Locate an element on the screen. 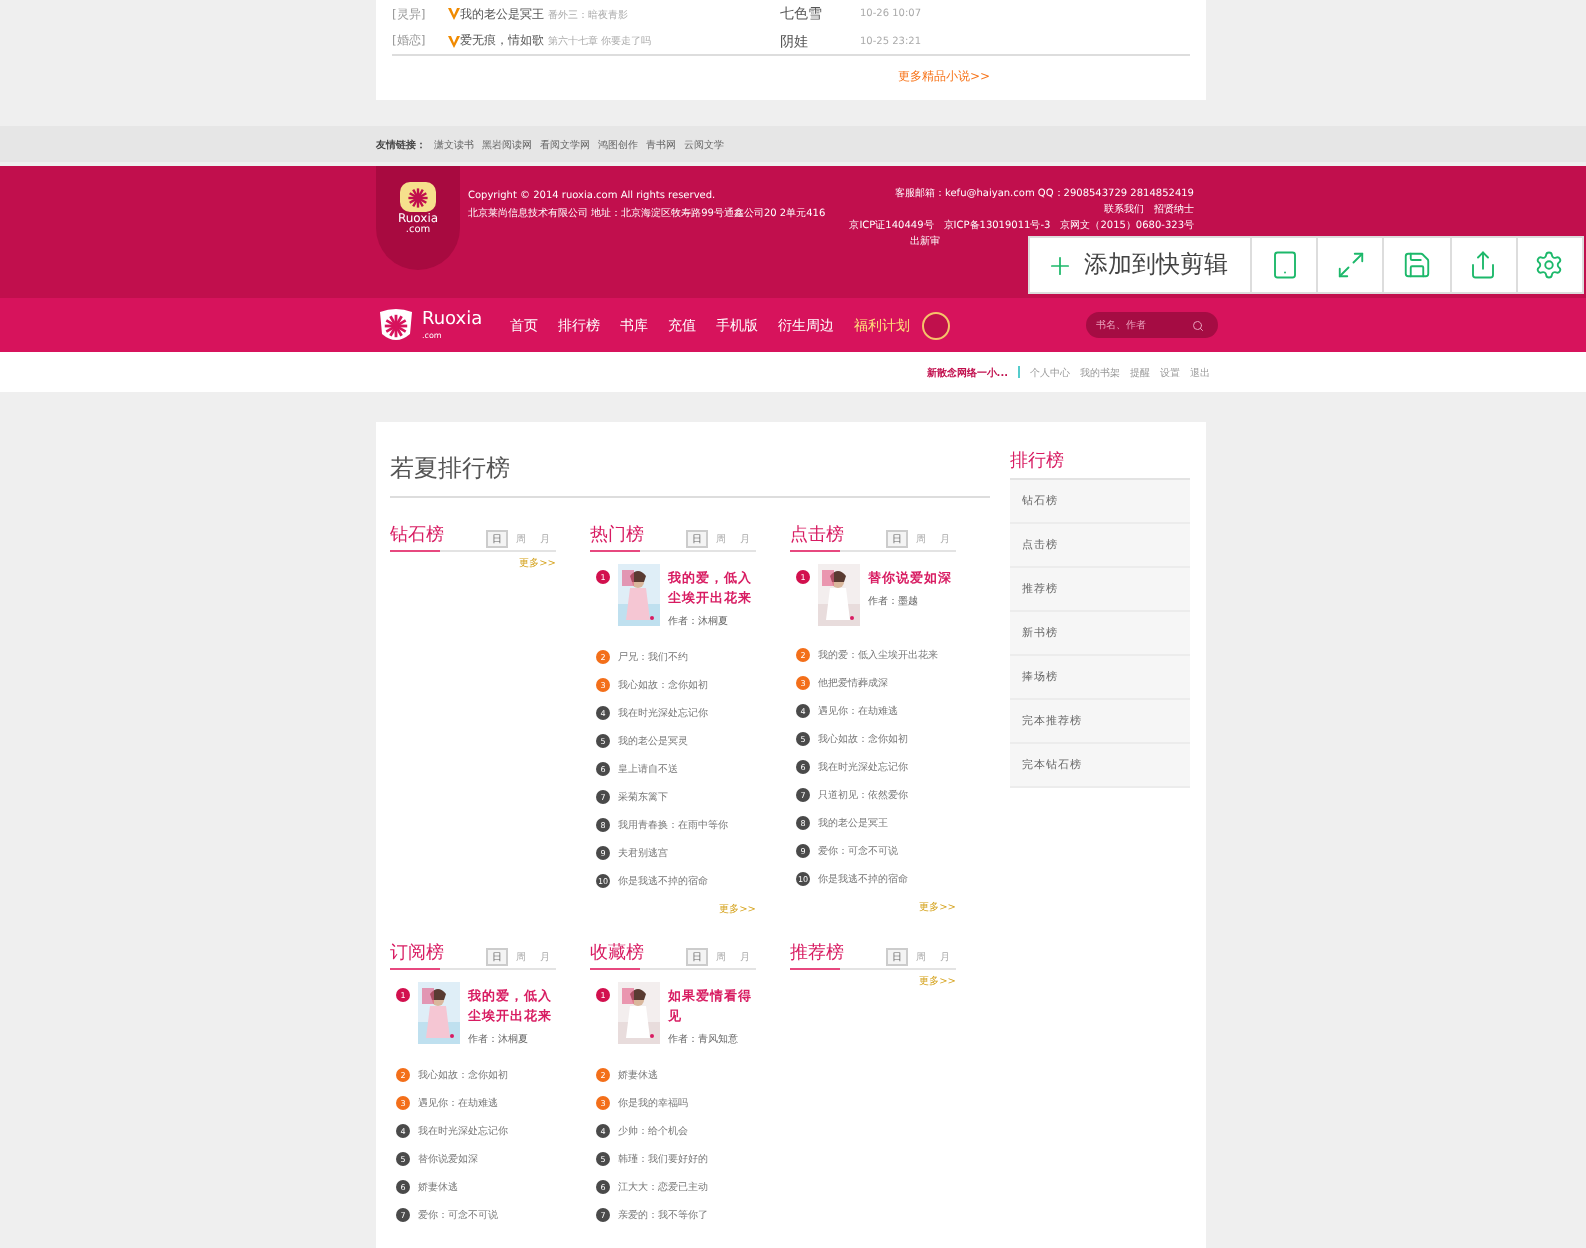  board-title: 收藏榜 is located at coordinates (615, 955).